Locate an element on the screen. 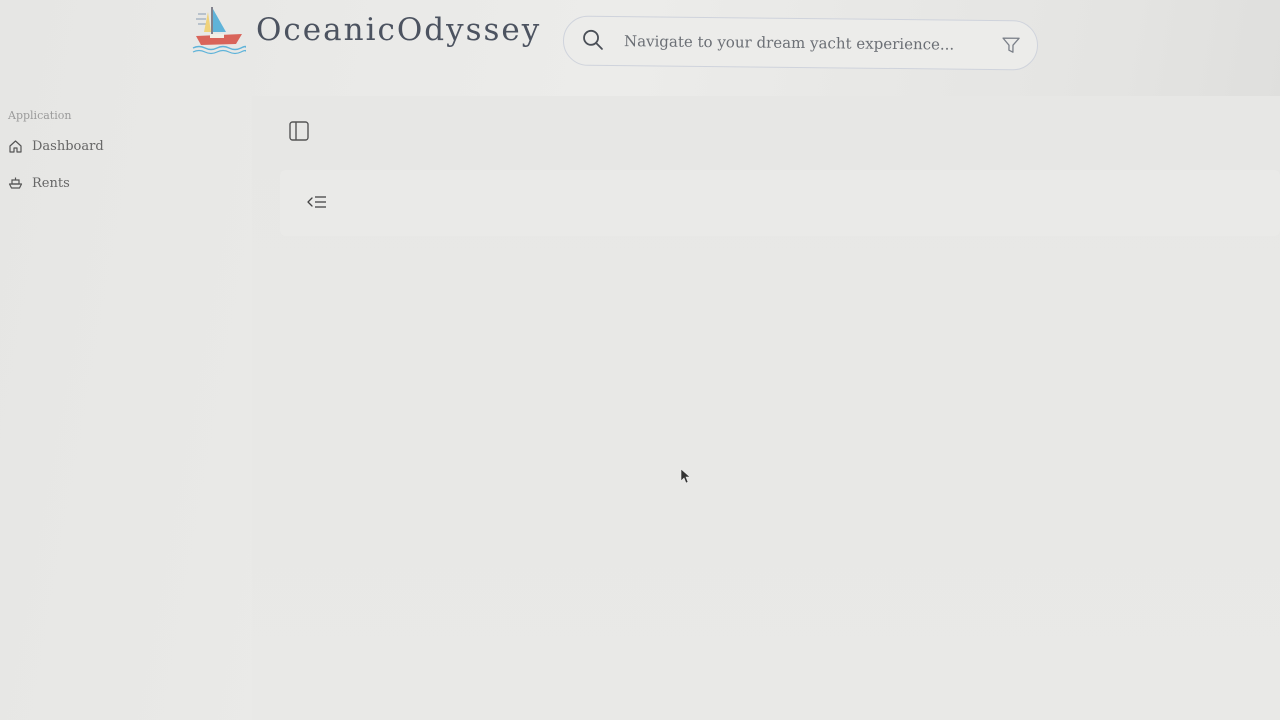 The width and height of the screenshot is (1280, 720). sidebar-item-dashboard: Dashboard is located at coordinates (56, 146).